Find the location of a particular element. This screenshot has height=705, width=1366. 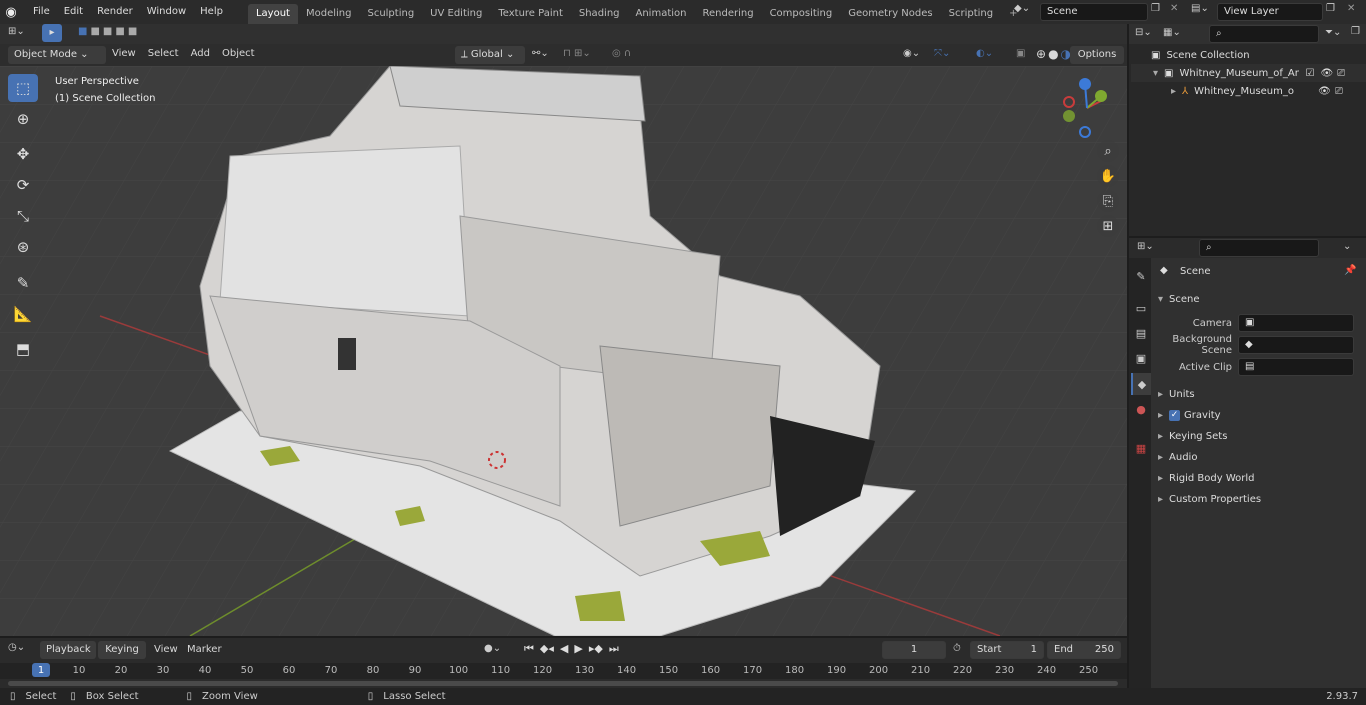

blender-logo-icon: ◉ is located at coordinates (11, 12).